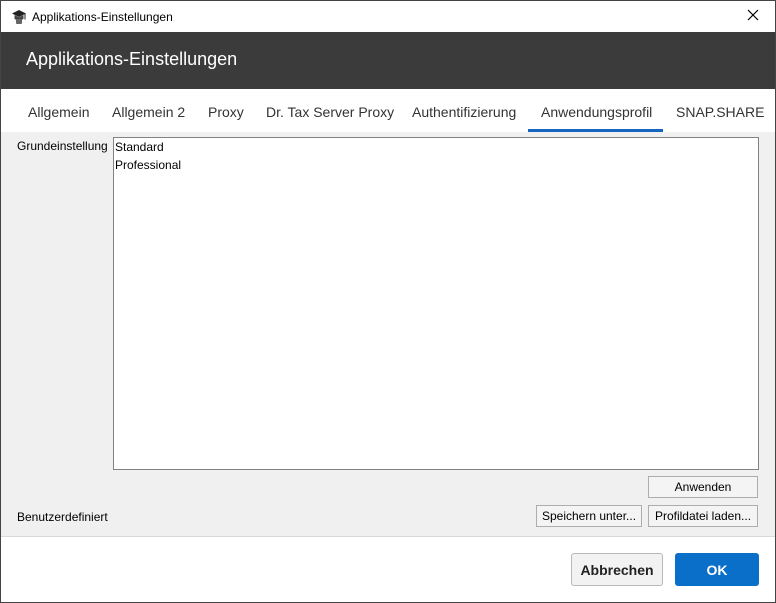  I want to click on tab-proxy: Proxy, so click(226, 110).